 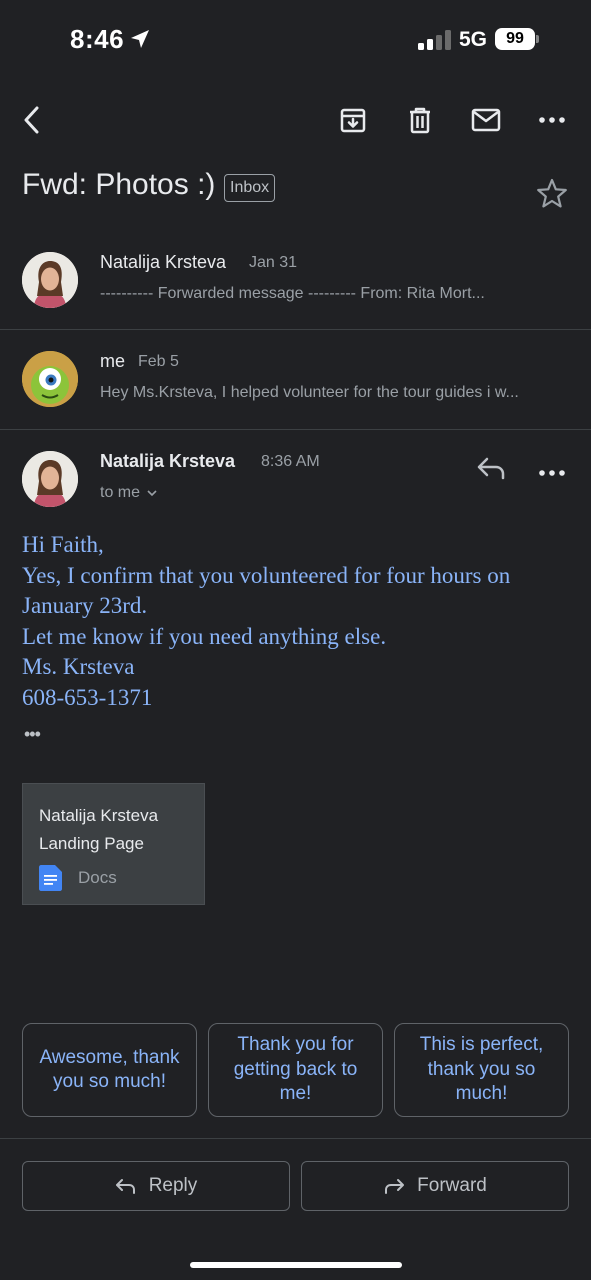 What do you see at coordinates (140, 39) in the screenshot?
I see `location-arrow-icon` at bounding box center [140, 39].